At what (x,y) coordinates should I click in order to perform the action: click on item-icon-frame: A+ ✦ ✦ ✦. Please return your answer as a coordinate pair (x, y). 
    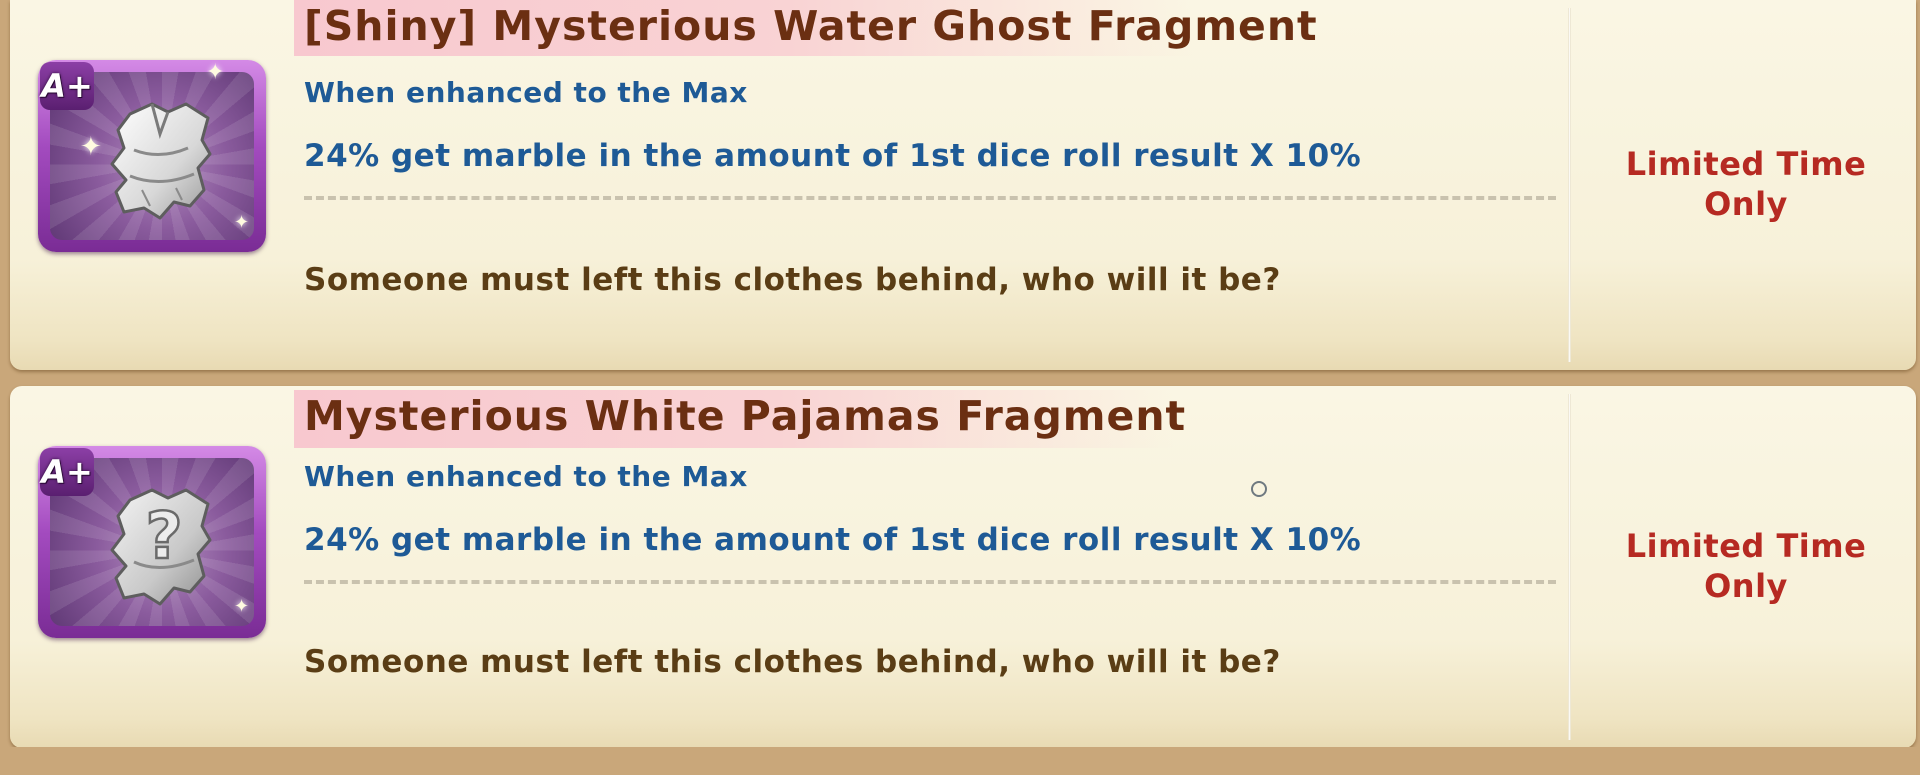
    Looking at the image, I should click on (152, 156).